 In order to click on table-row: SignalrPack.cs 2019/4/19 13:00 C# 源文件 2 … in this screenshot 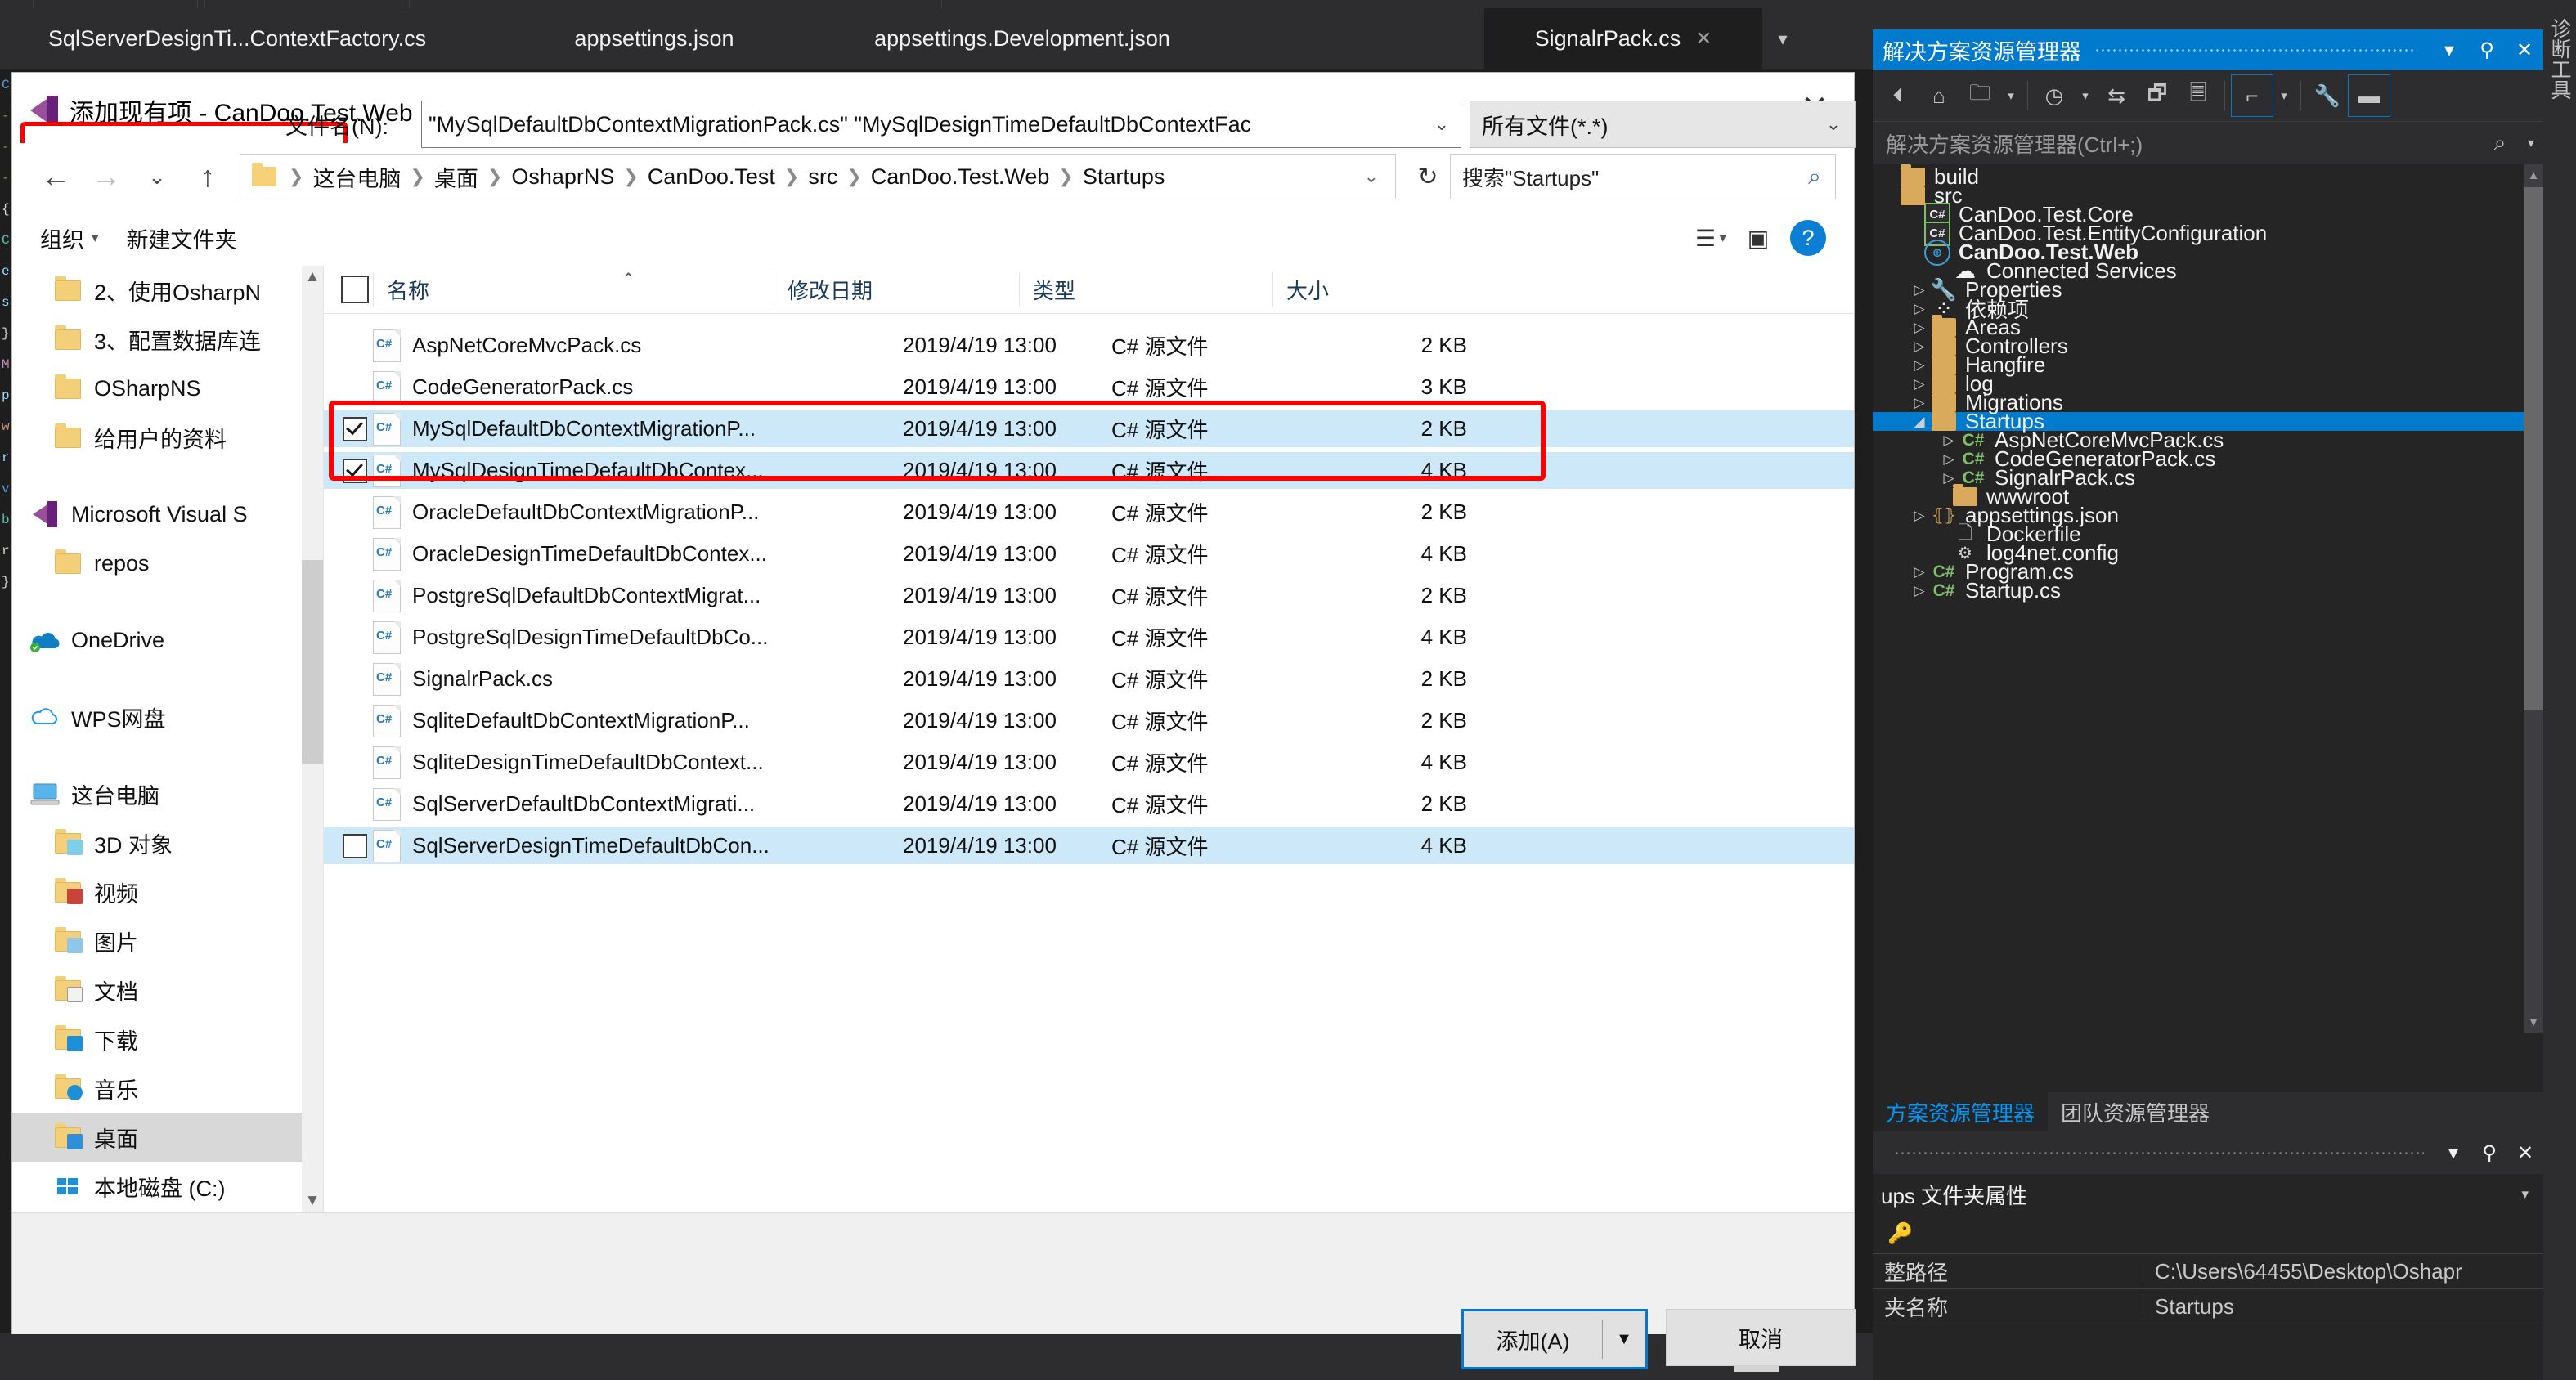, I will do `click(1089, 679)`.